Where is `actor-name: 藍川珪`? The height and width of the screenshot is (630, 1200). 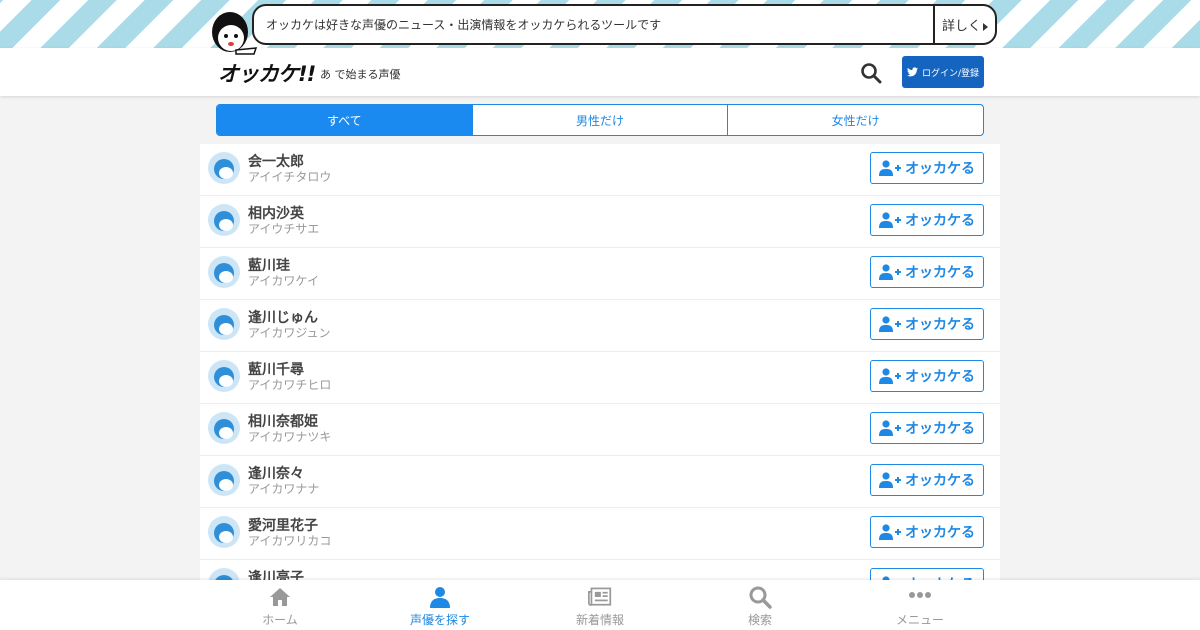 actor-name: 藍川珪 is located at coordinates (283, 266).